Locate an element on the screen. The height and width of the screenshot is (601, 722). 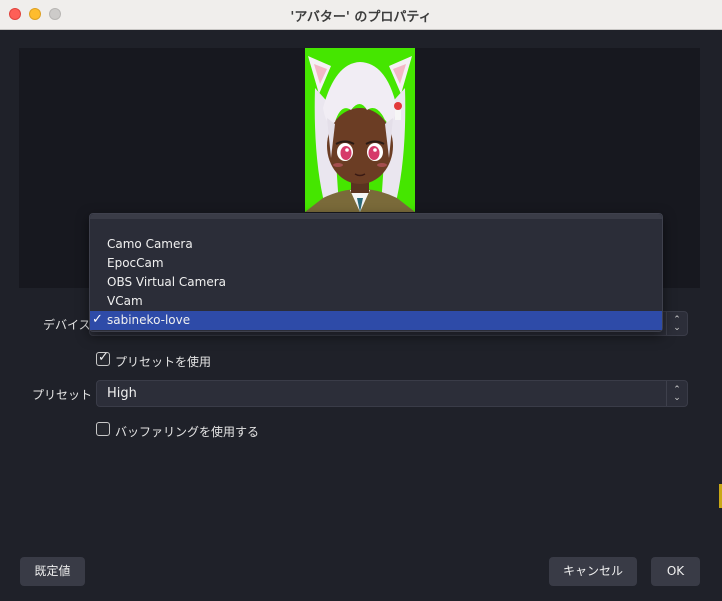
preset-value: High is located at coordinates (122, 393).